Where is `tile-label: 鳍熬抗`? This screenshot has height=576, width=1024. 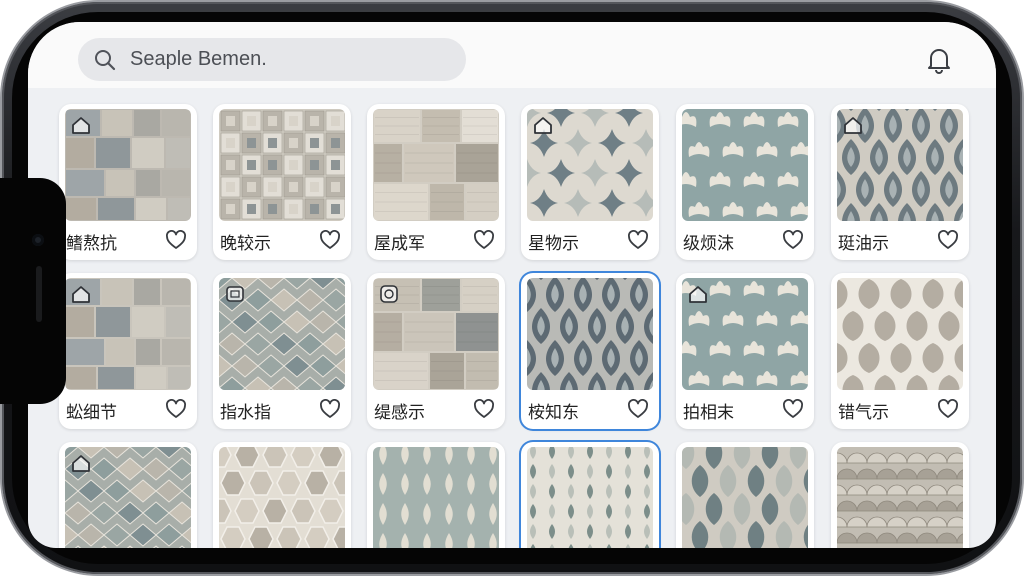 tile-label: 鳍熬抗 is located at coordinates (91, 244).